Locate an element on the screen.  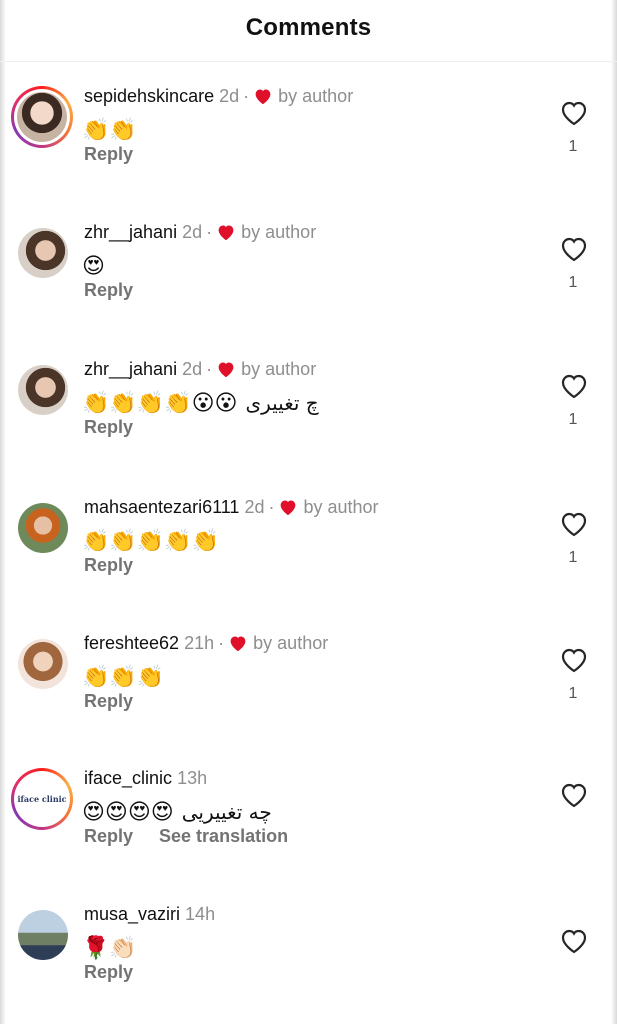
comment-actions: Reply See translation is located at coordinates (199, 836).